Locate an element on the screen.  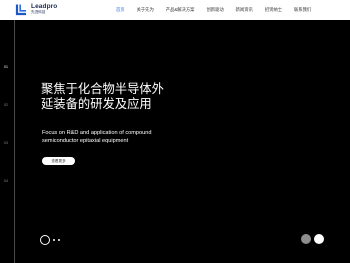
nav-item-contact: 联系我们 is located at coordinates (302, 10).